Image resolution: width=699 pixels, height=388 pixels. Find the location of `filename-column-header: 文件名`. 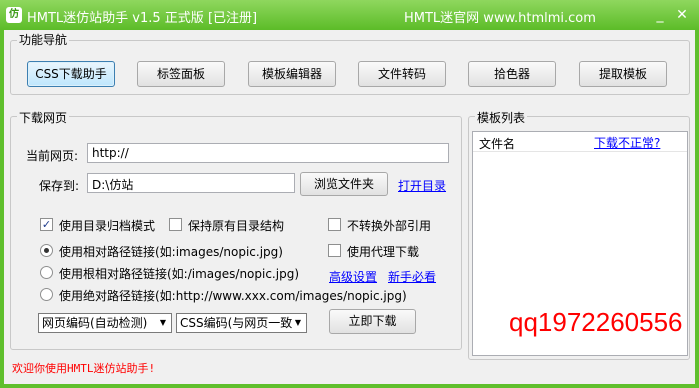

filename-column-header: 文件名 is located at coordinates (497, 143).